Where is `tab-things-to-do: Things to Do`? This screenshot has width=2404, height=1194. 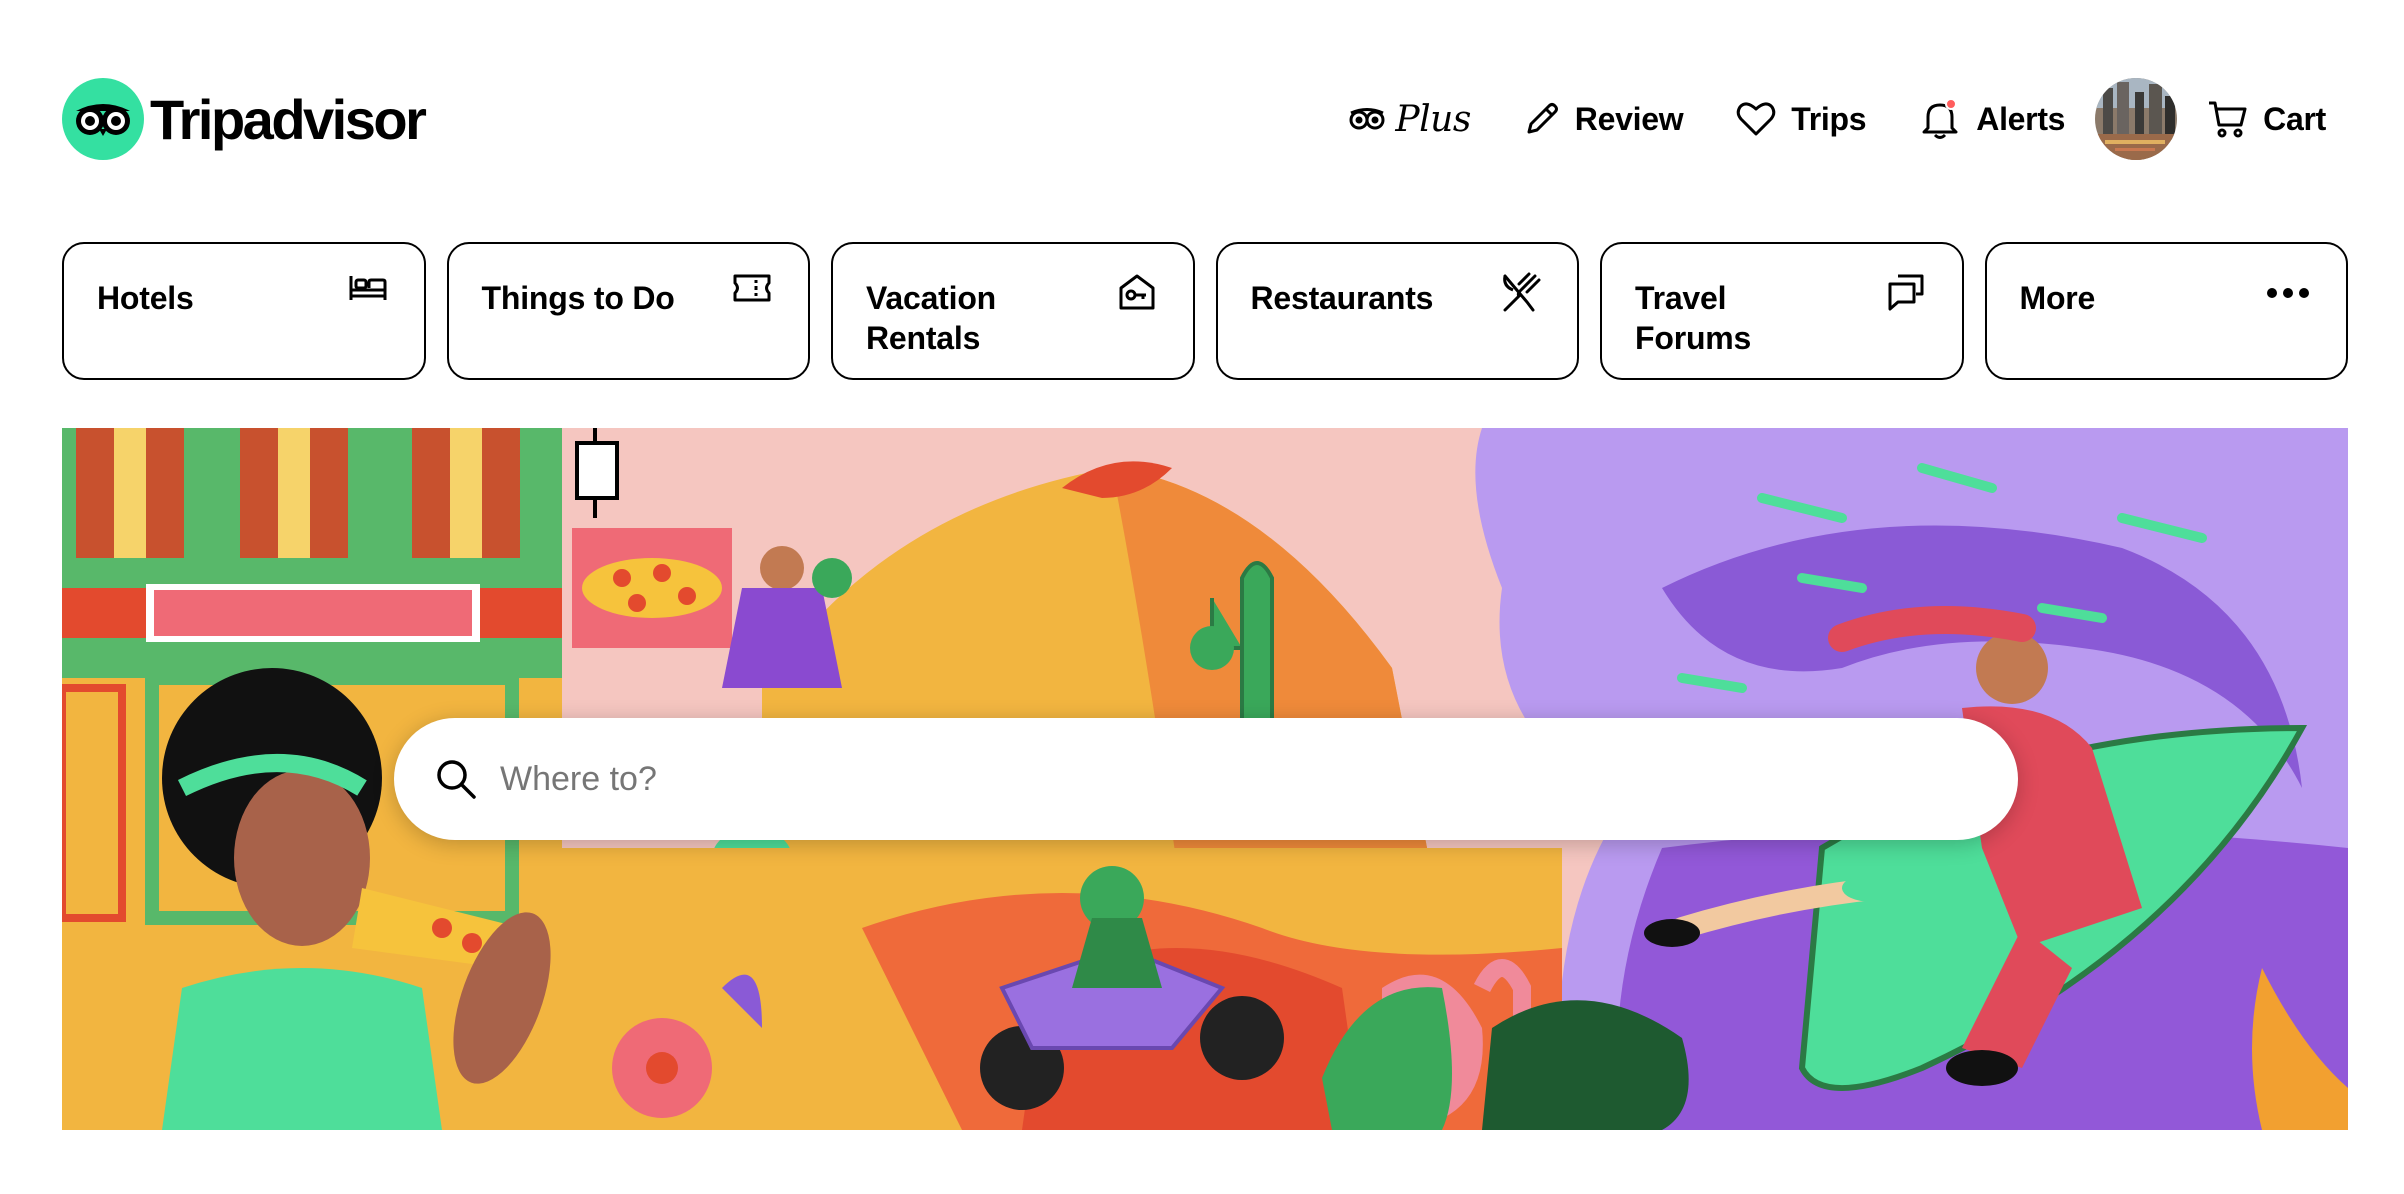 tab-things-to-do: Things to Do is located at coordinates (628, 311).